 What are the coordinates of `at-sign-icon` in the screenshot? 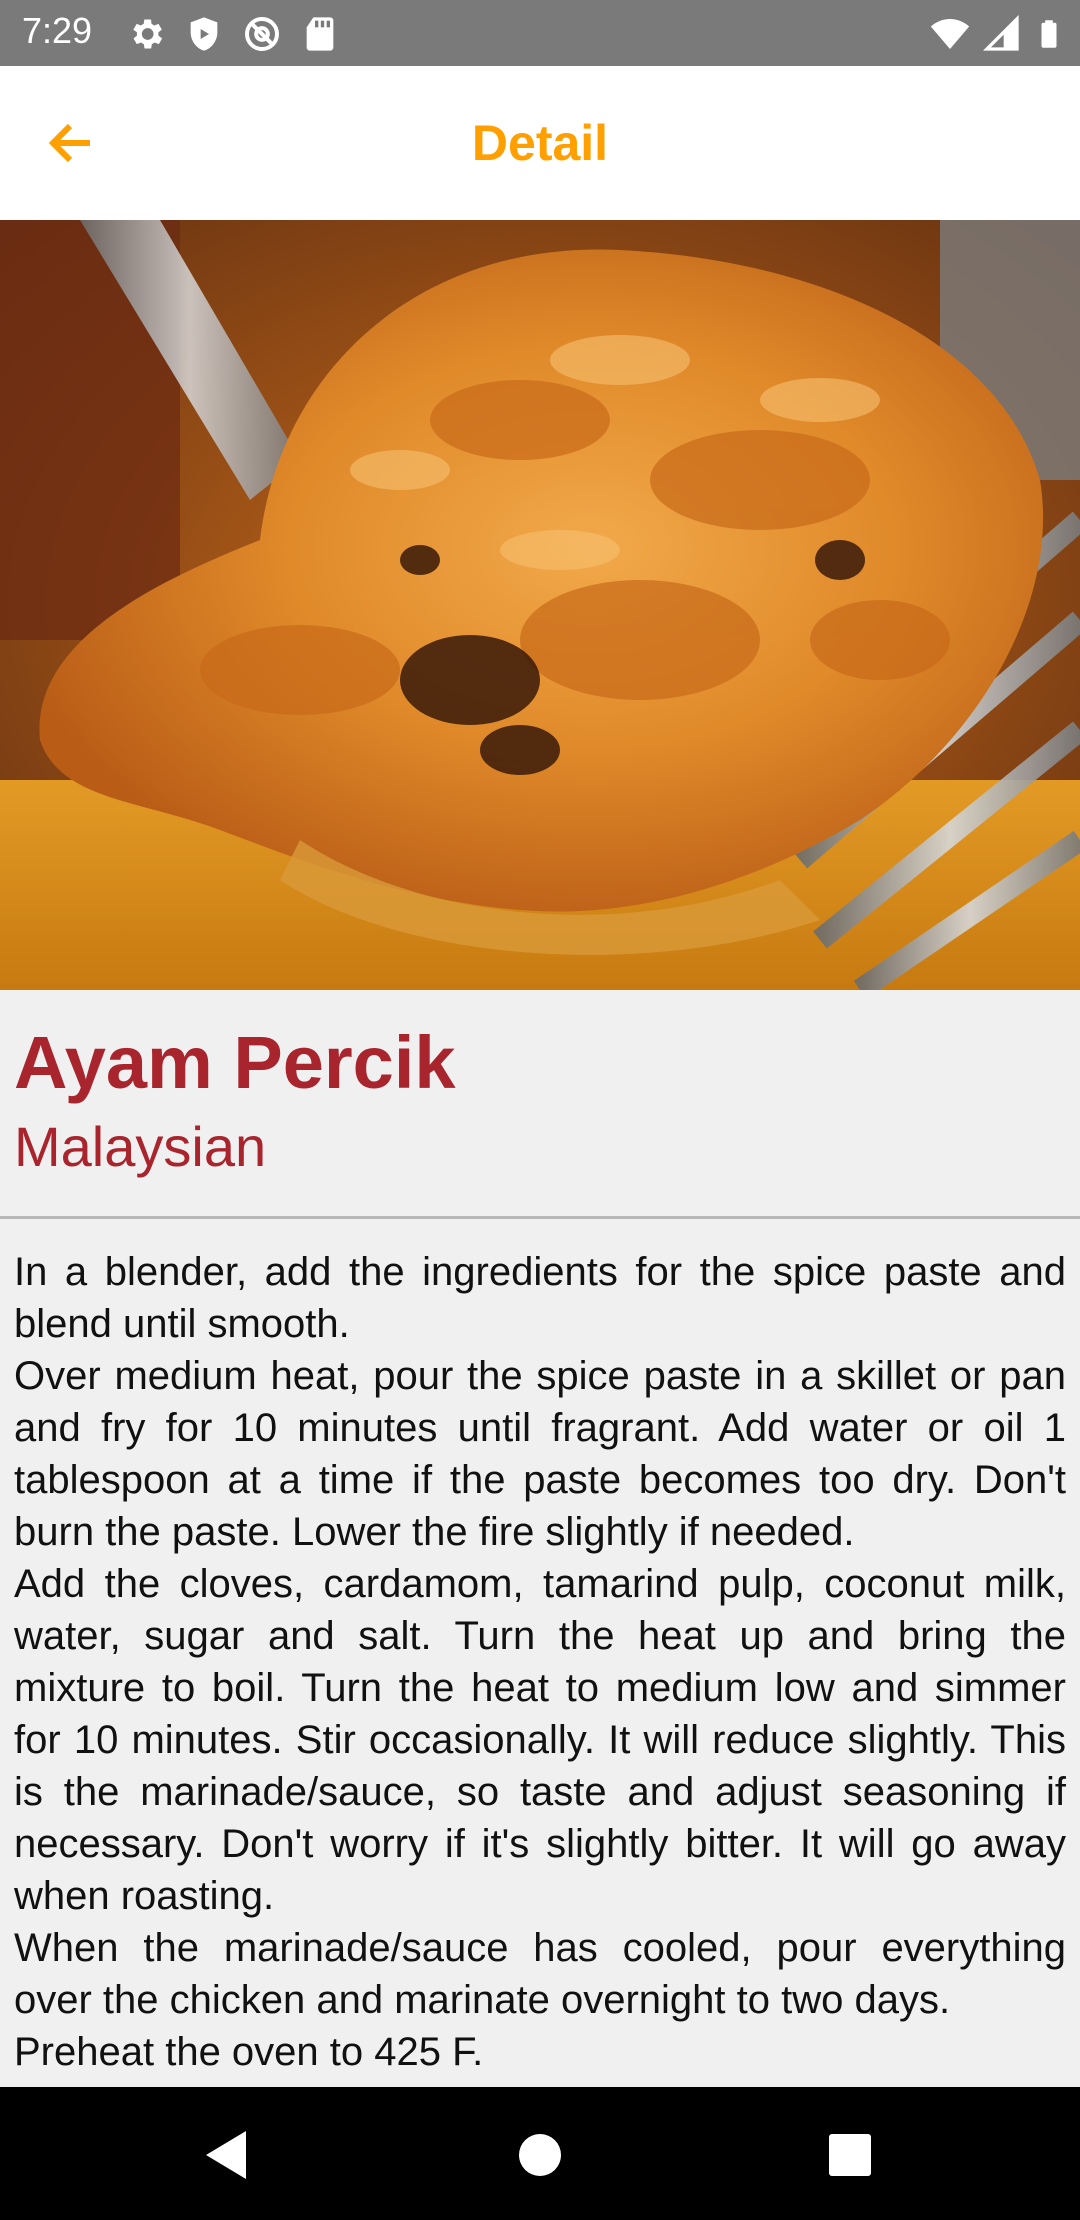 It's located at (262, 34).